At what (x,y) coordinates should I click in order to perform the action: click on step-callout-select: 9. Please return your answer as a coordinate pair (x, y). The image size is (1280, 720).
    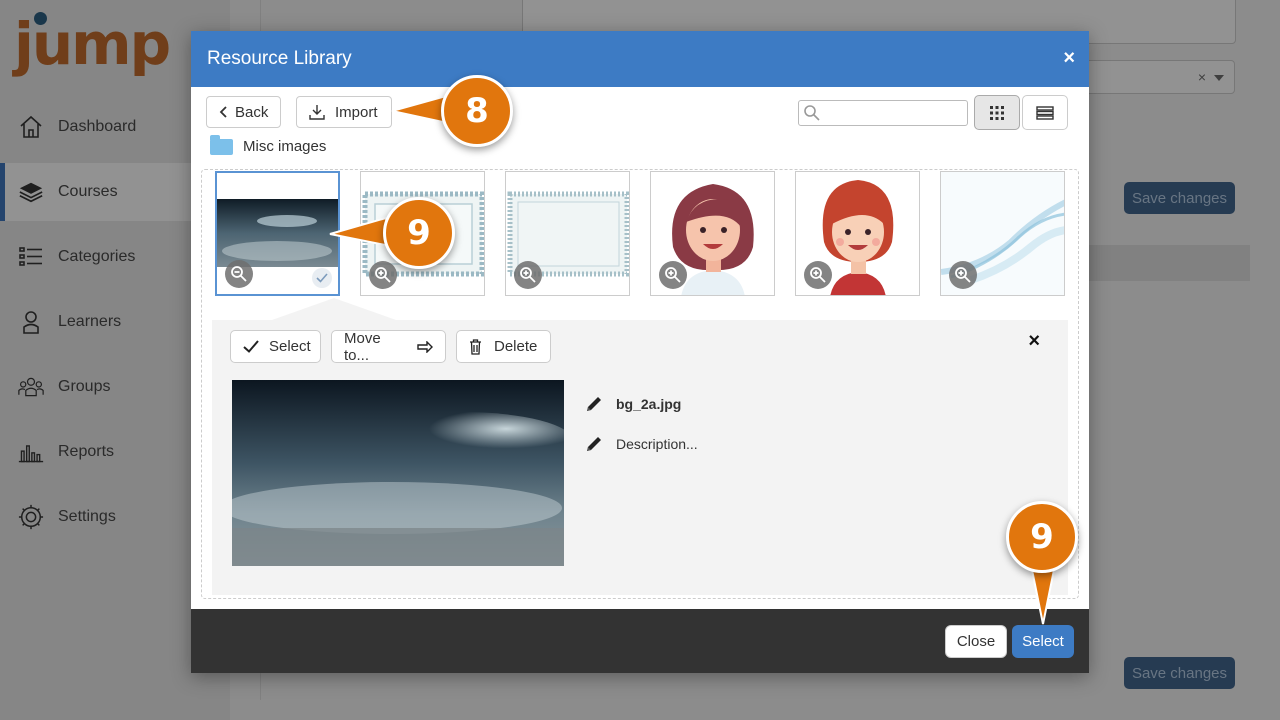
    Looking at the image, I should click on (1042, 537).